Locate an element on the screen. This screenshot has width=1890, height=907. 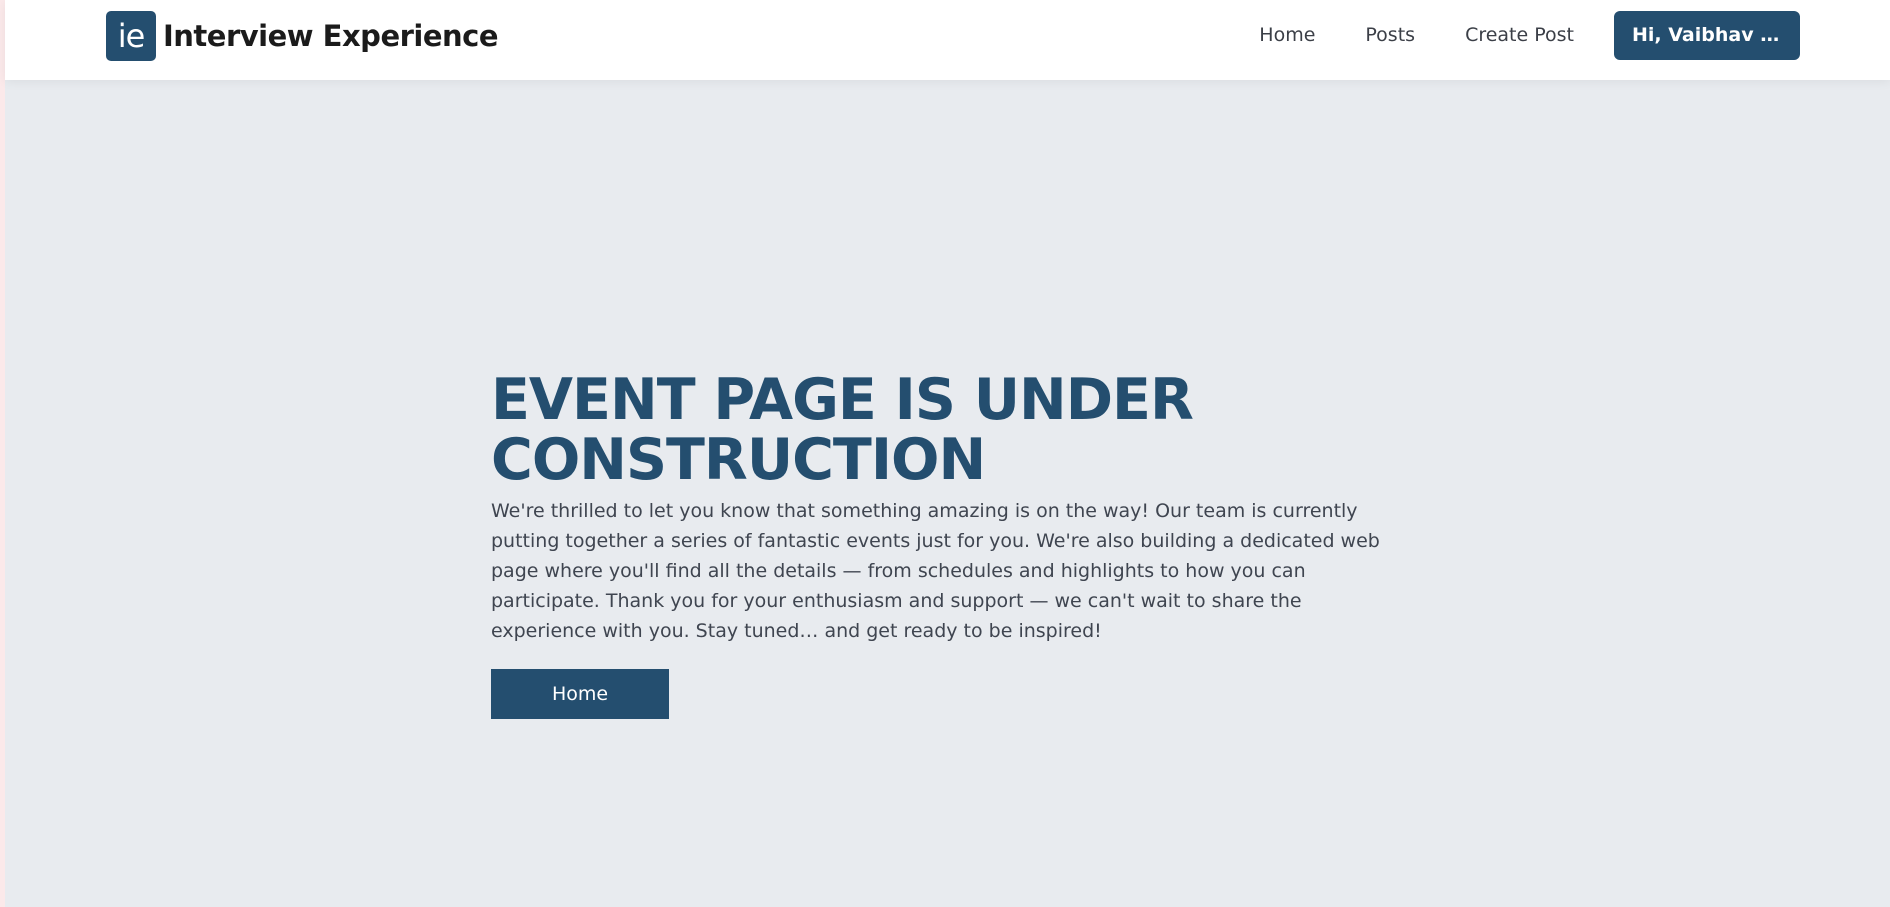
brand: ie Interview Experience is located at coordinates (302, 36).